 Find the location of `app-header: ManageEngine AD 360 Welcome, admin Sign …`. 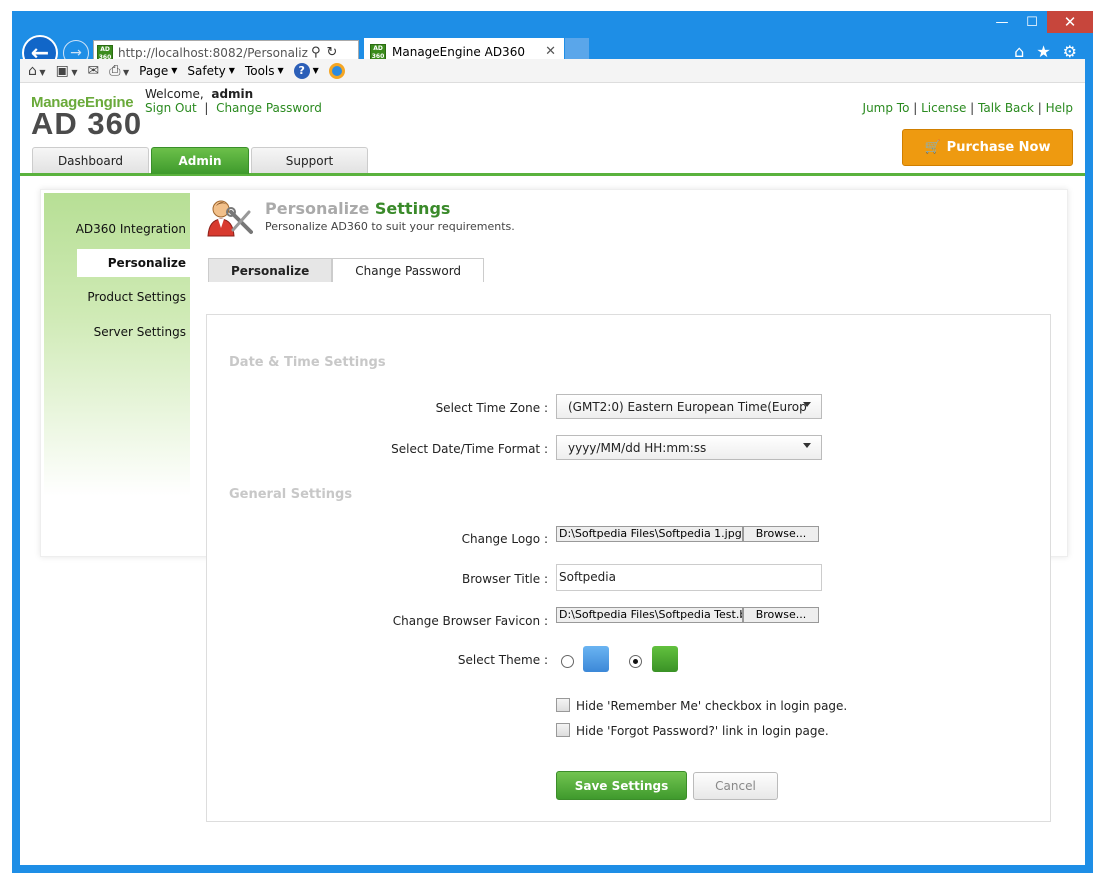

app-header: ManageEngine AD 360 Welcome, admin Sign … is located at coordinates (552, 130).